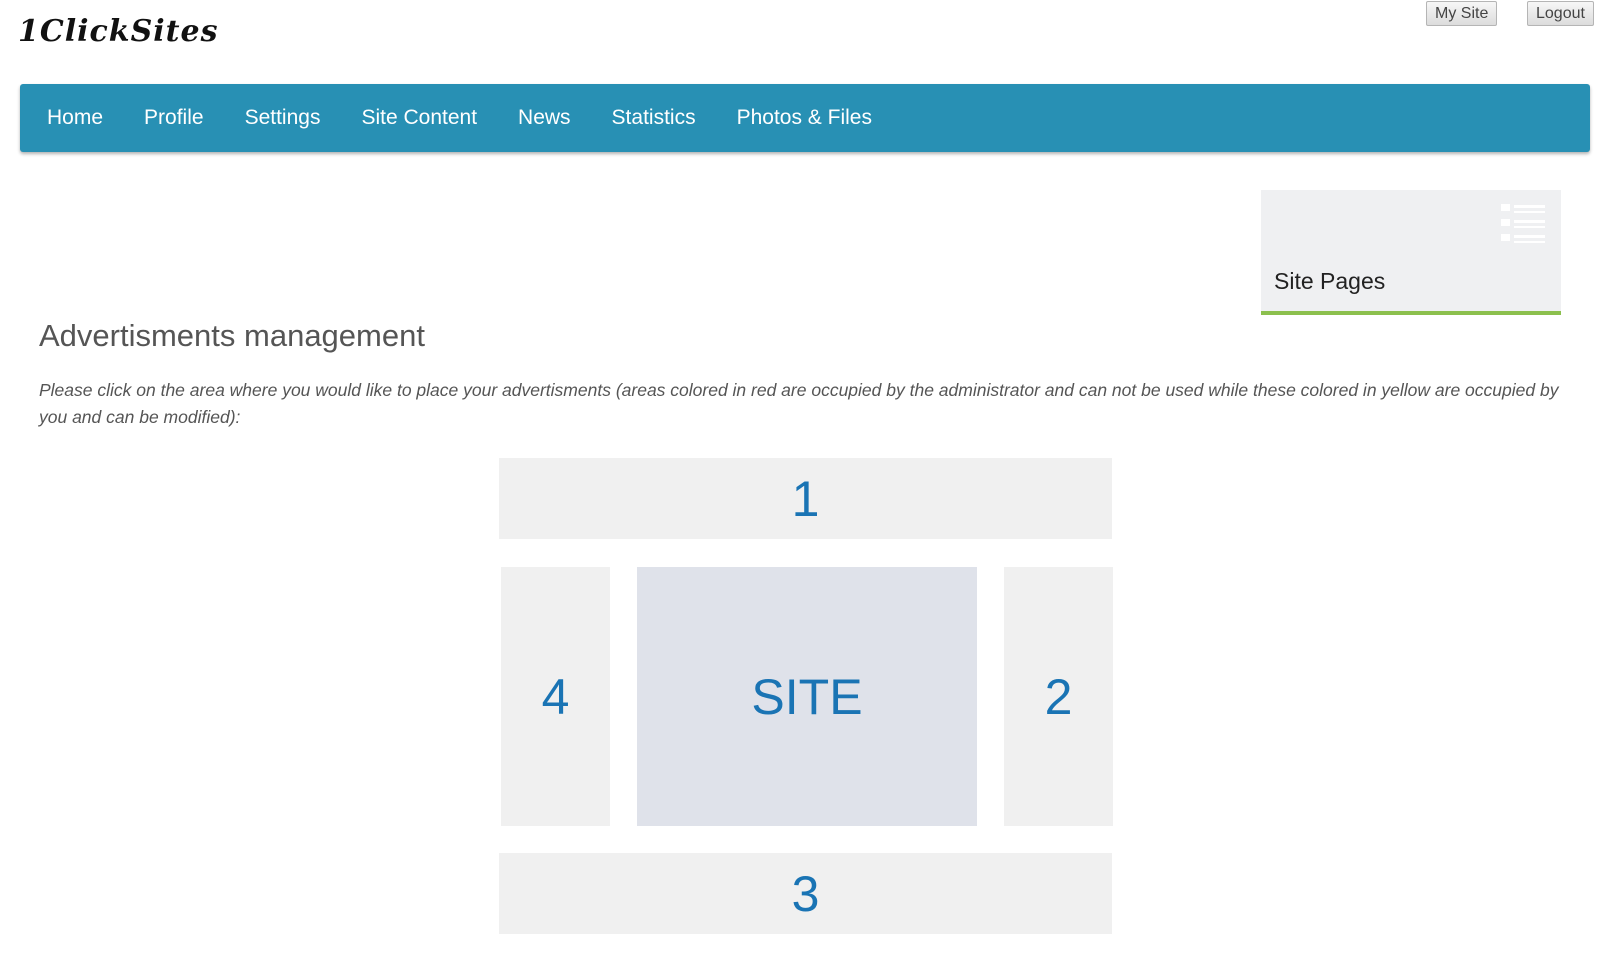  What do you see at coordinates (544, 118) in the screenshot?
I see `nav-item-news: News` at bounding box center [544, 118].